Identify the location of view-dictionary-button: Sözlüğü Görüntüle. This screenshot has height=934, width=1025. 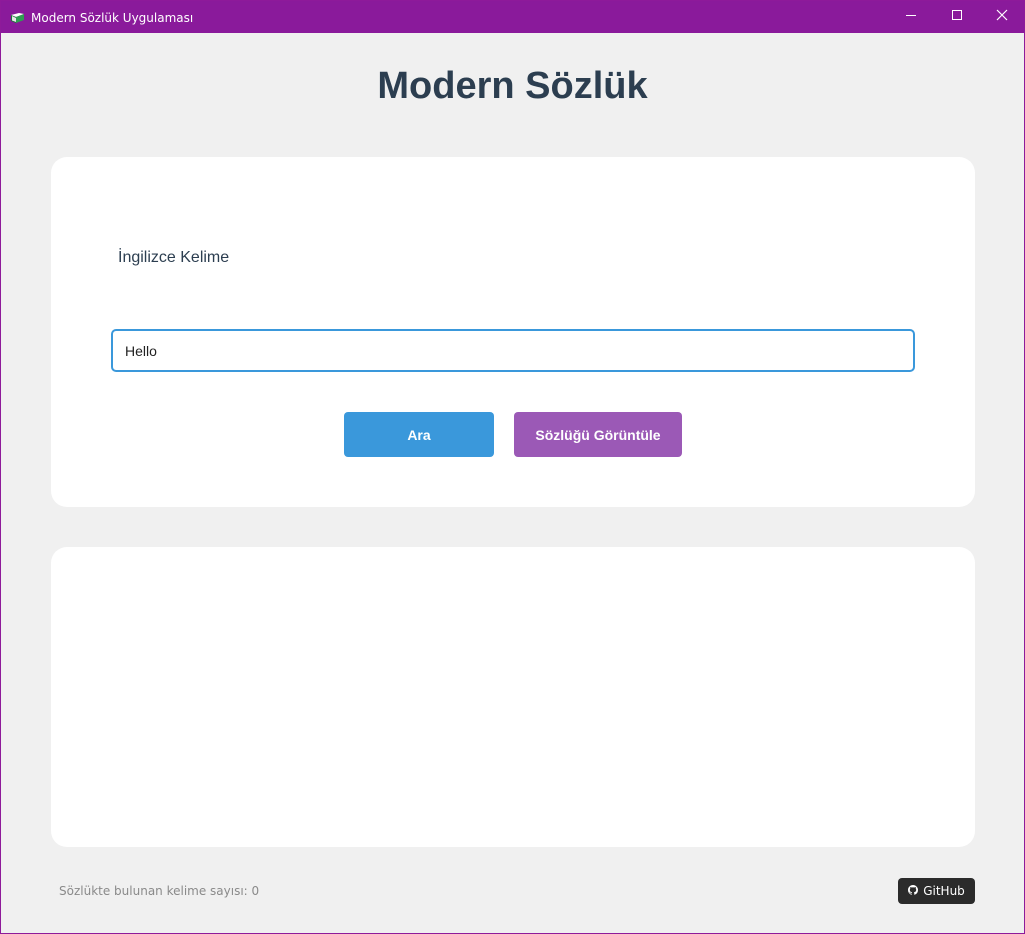
(598, 434).